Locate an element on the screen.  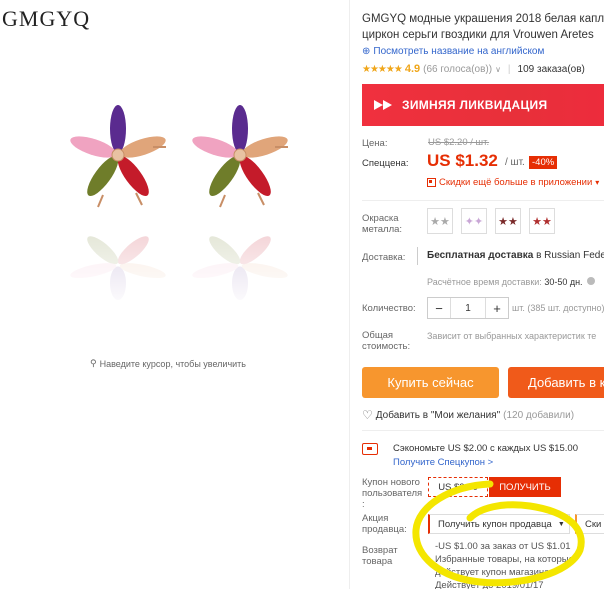
sale-price: US $1.32 is located at coordinates (462, 160).